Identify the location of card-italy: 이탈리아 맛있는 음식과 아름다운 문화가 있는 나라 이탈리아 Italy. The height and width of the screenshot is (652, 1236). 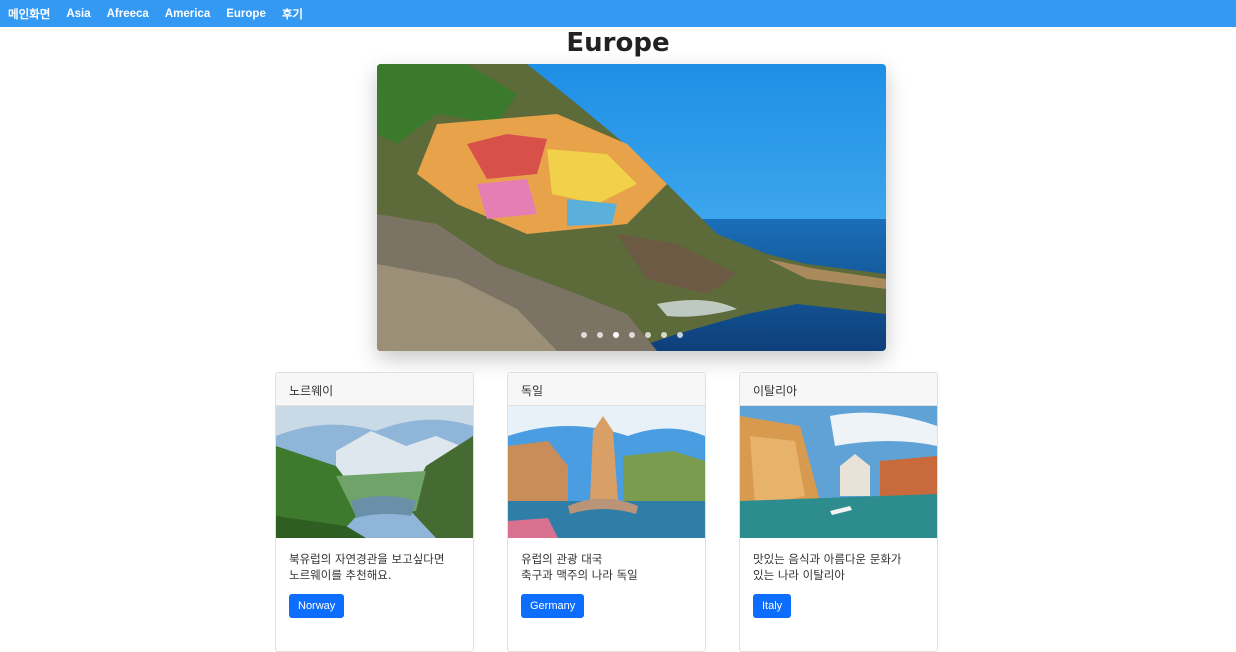
(838, 512).